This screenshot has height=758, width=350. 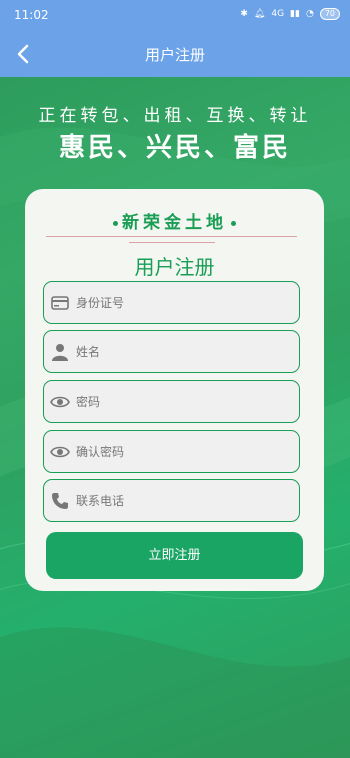 I want to click on id-number-input, so click(x=183, y=302).